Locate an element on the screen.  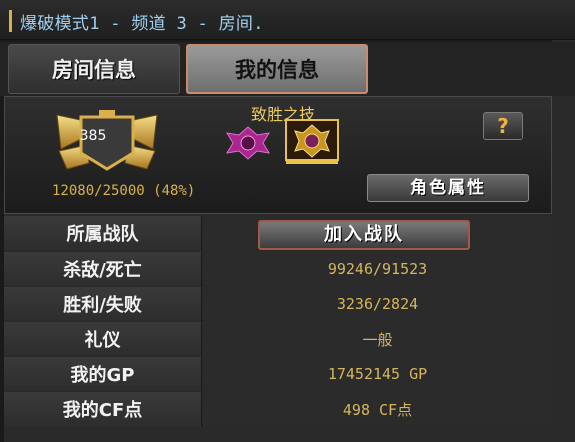
character-attributes-button: 角色属性 is located at coordinates (448, 188).